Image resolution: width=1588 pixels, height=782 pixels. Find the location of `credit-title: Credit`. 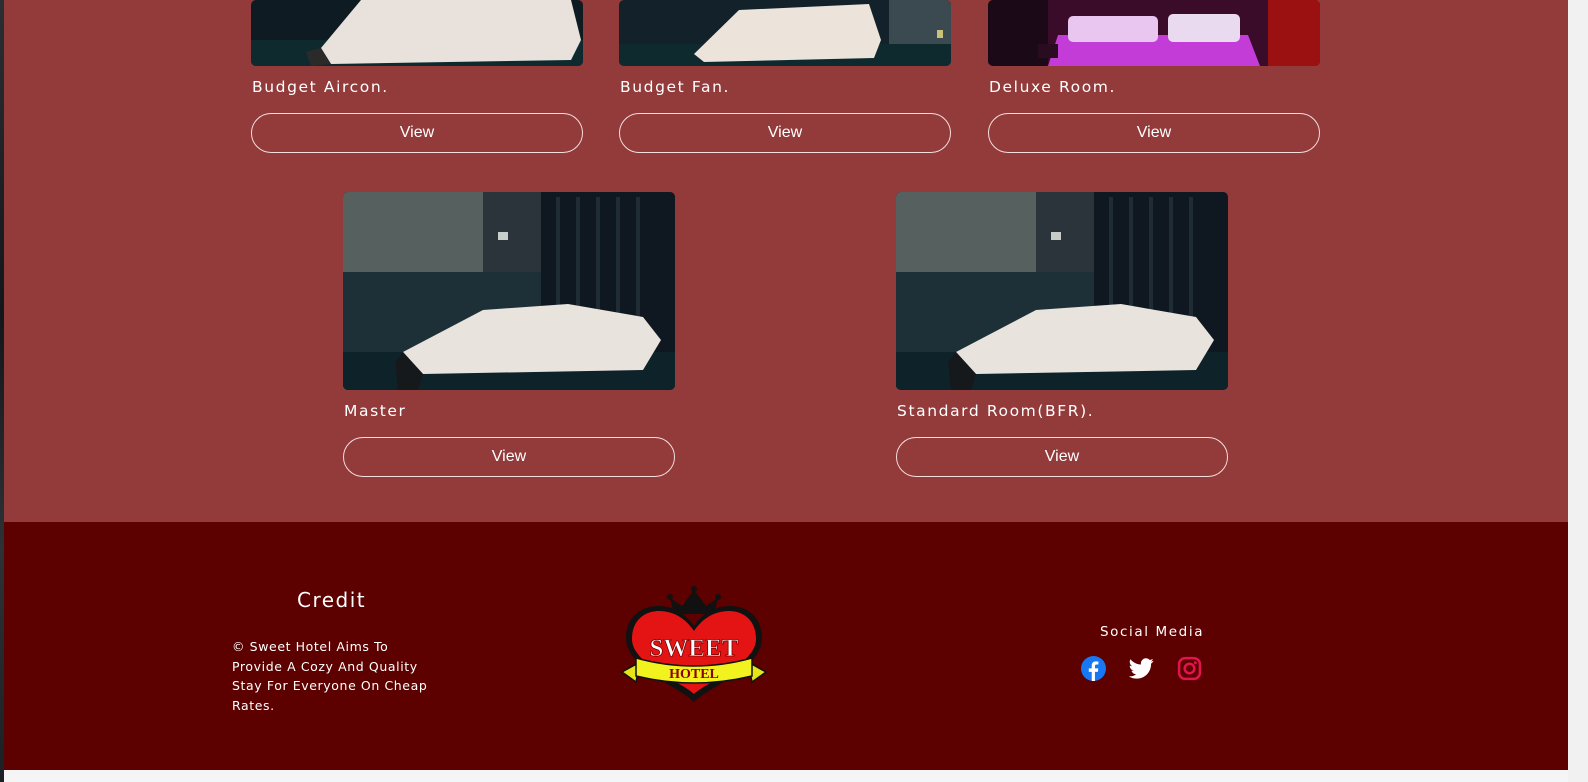

credit-title: Credit is located at coordinates (332, 600).